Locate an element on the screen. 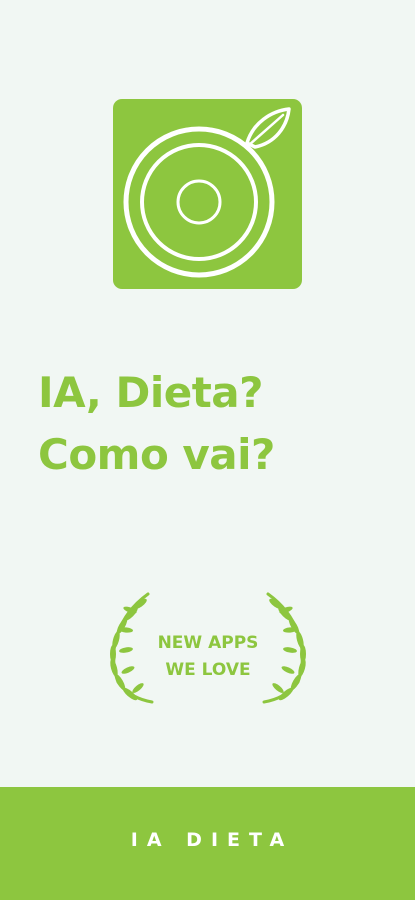 This screenshot has height=900, width=415. footer-bar: IA DIETA is located at coordinates (207, 843).